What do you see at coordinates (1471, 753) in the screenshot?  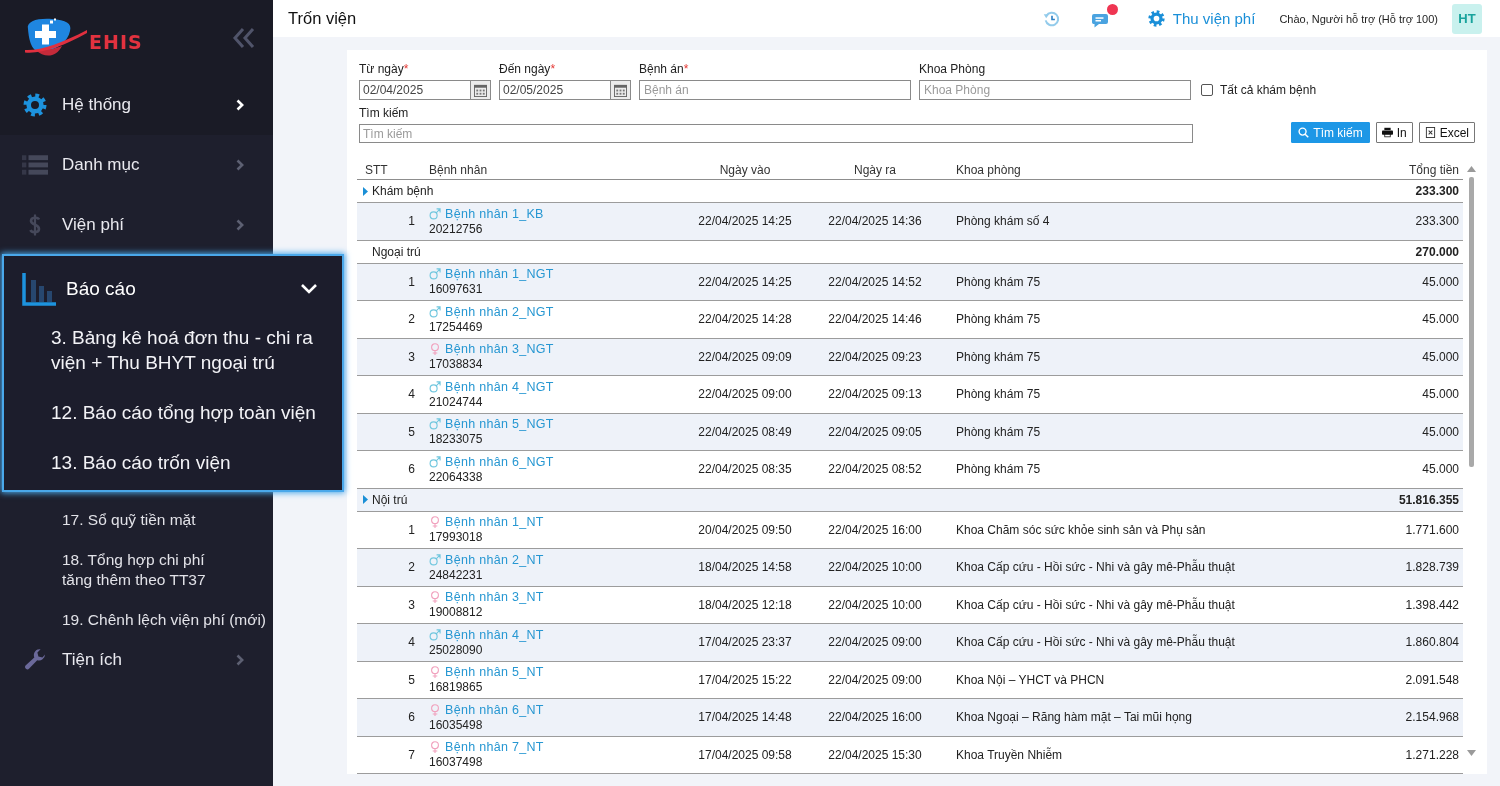 I see `scroll-down-icon` at bounding box center [1471, 753].